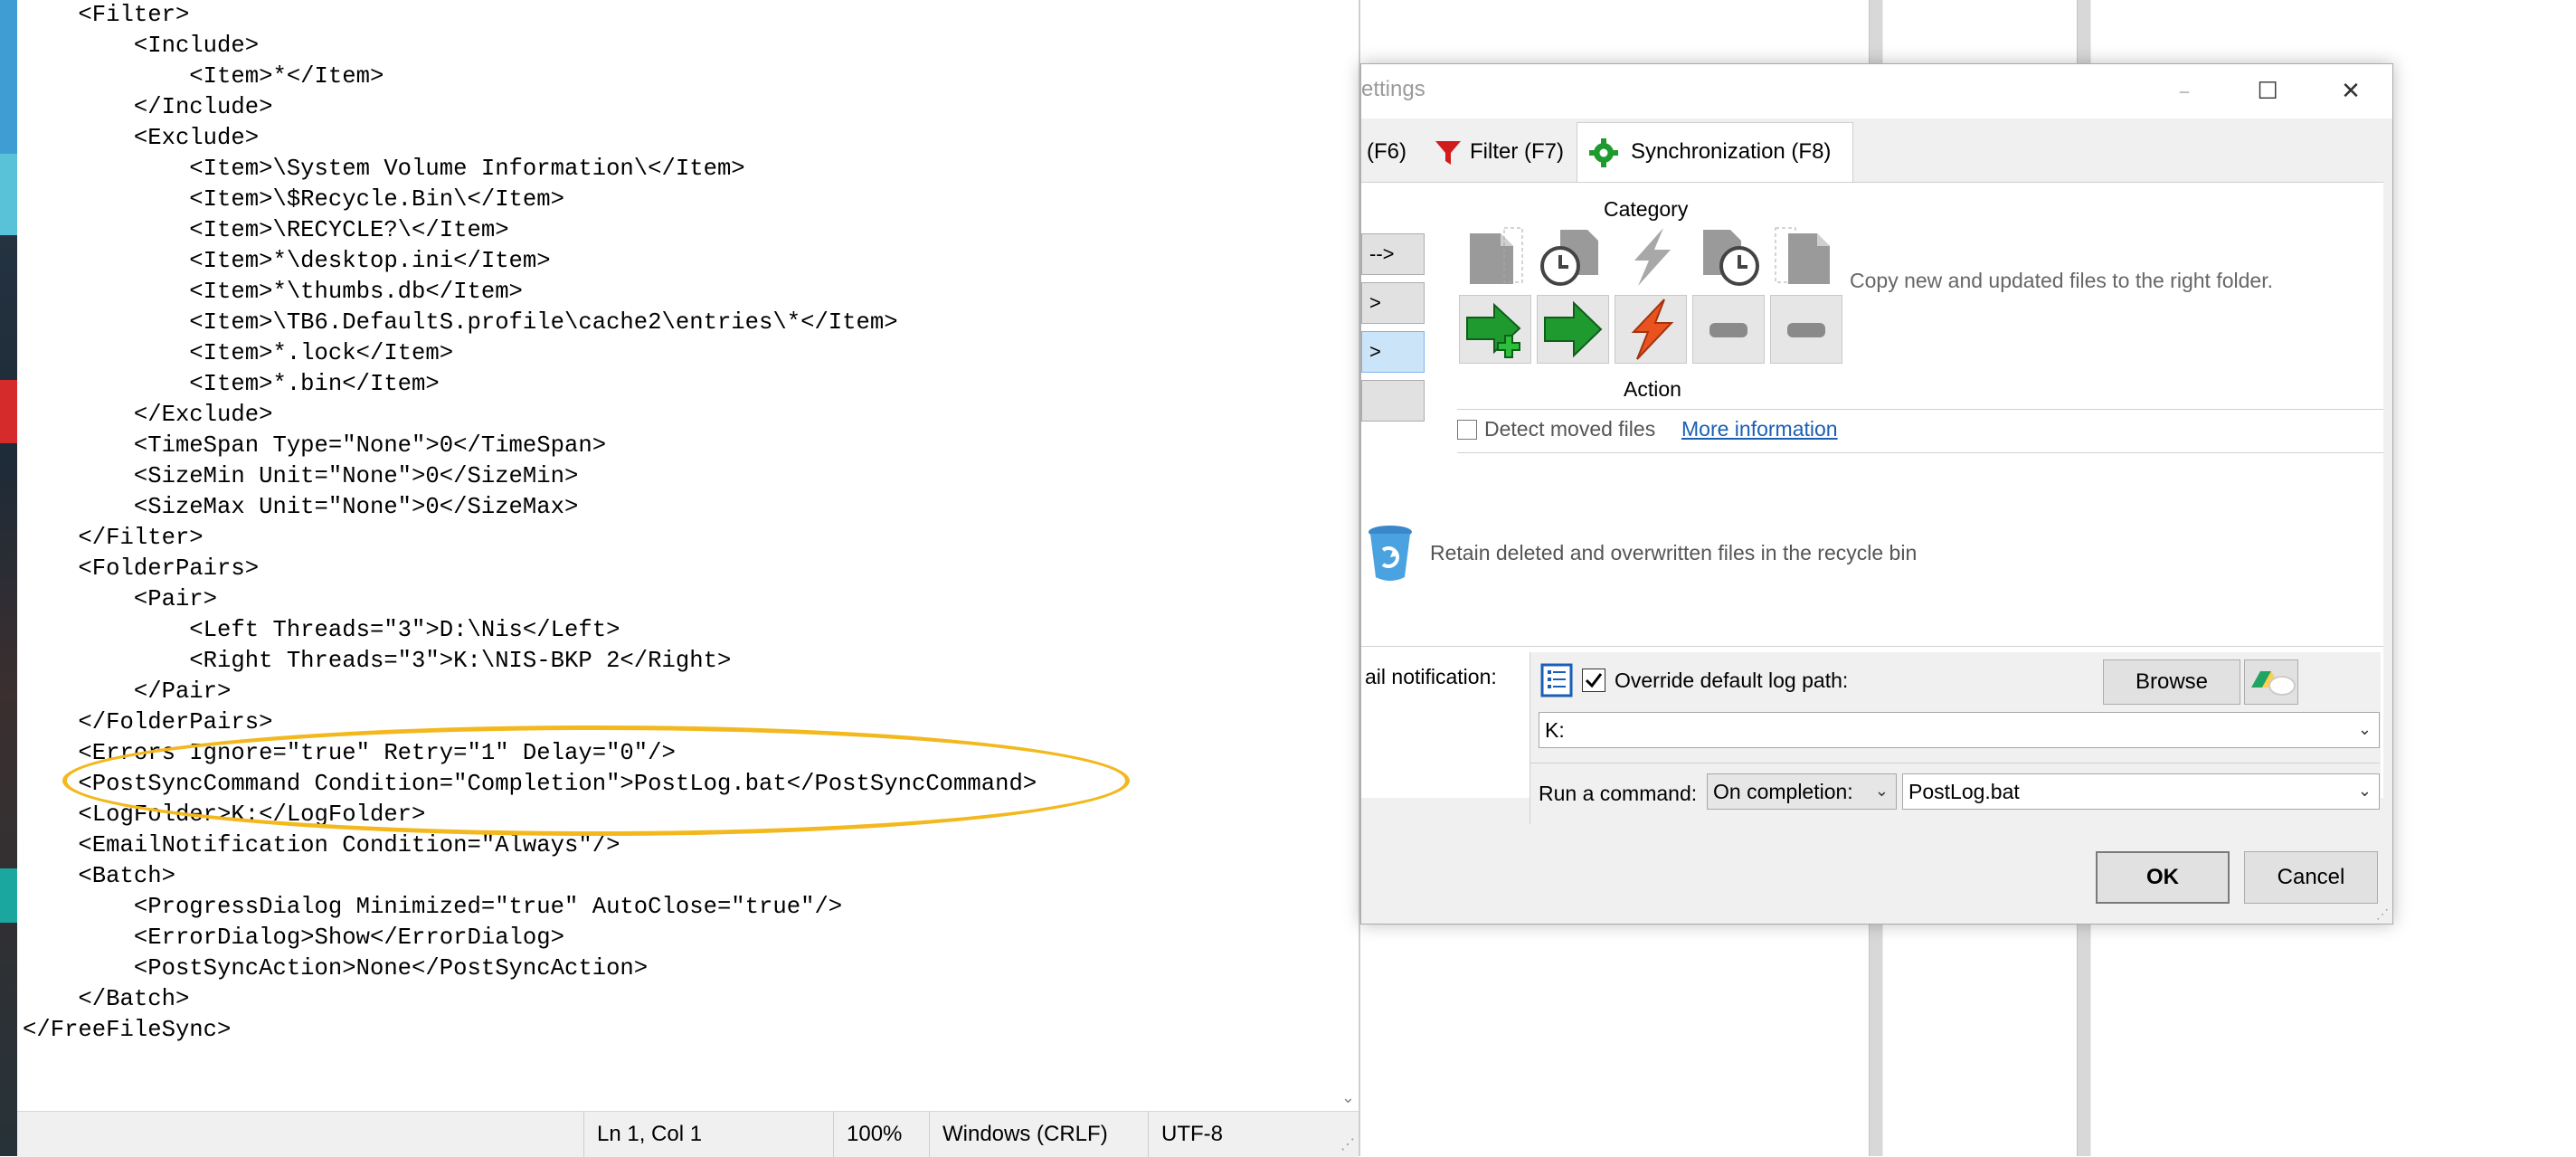 Image resolution: width=2576 pixels, height=1157 pixels. Describe the element at coordinates (881, 1134) in the screenshot. I see `zoom-level: 100%` at that location.